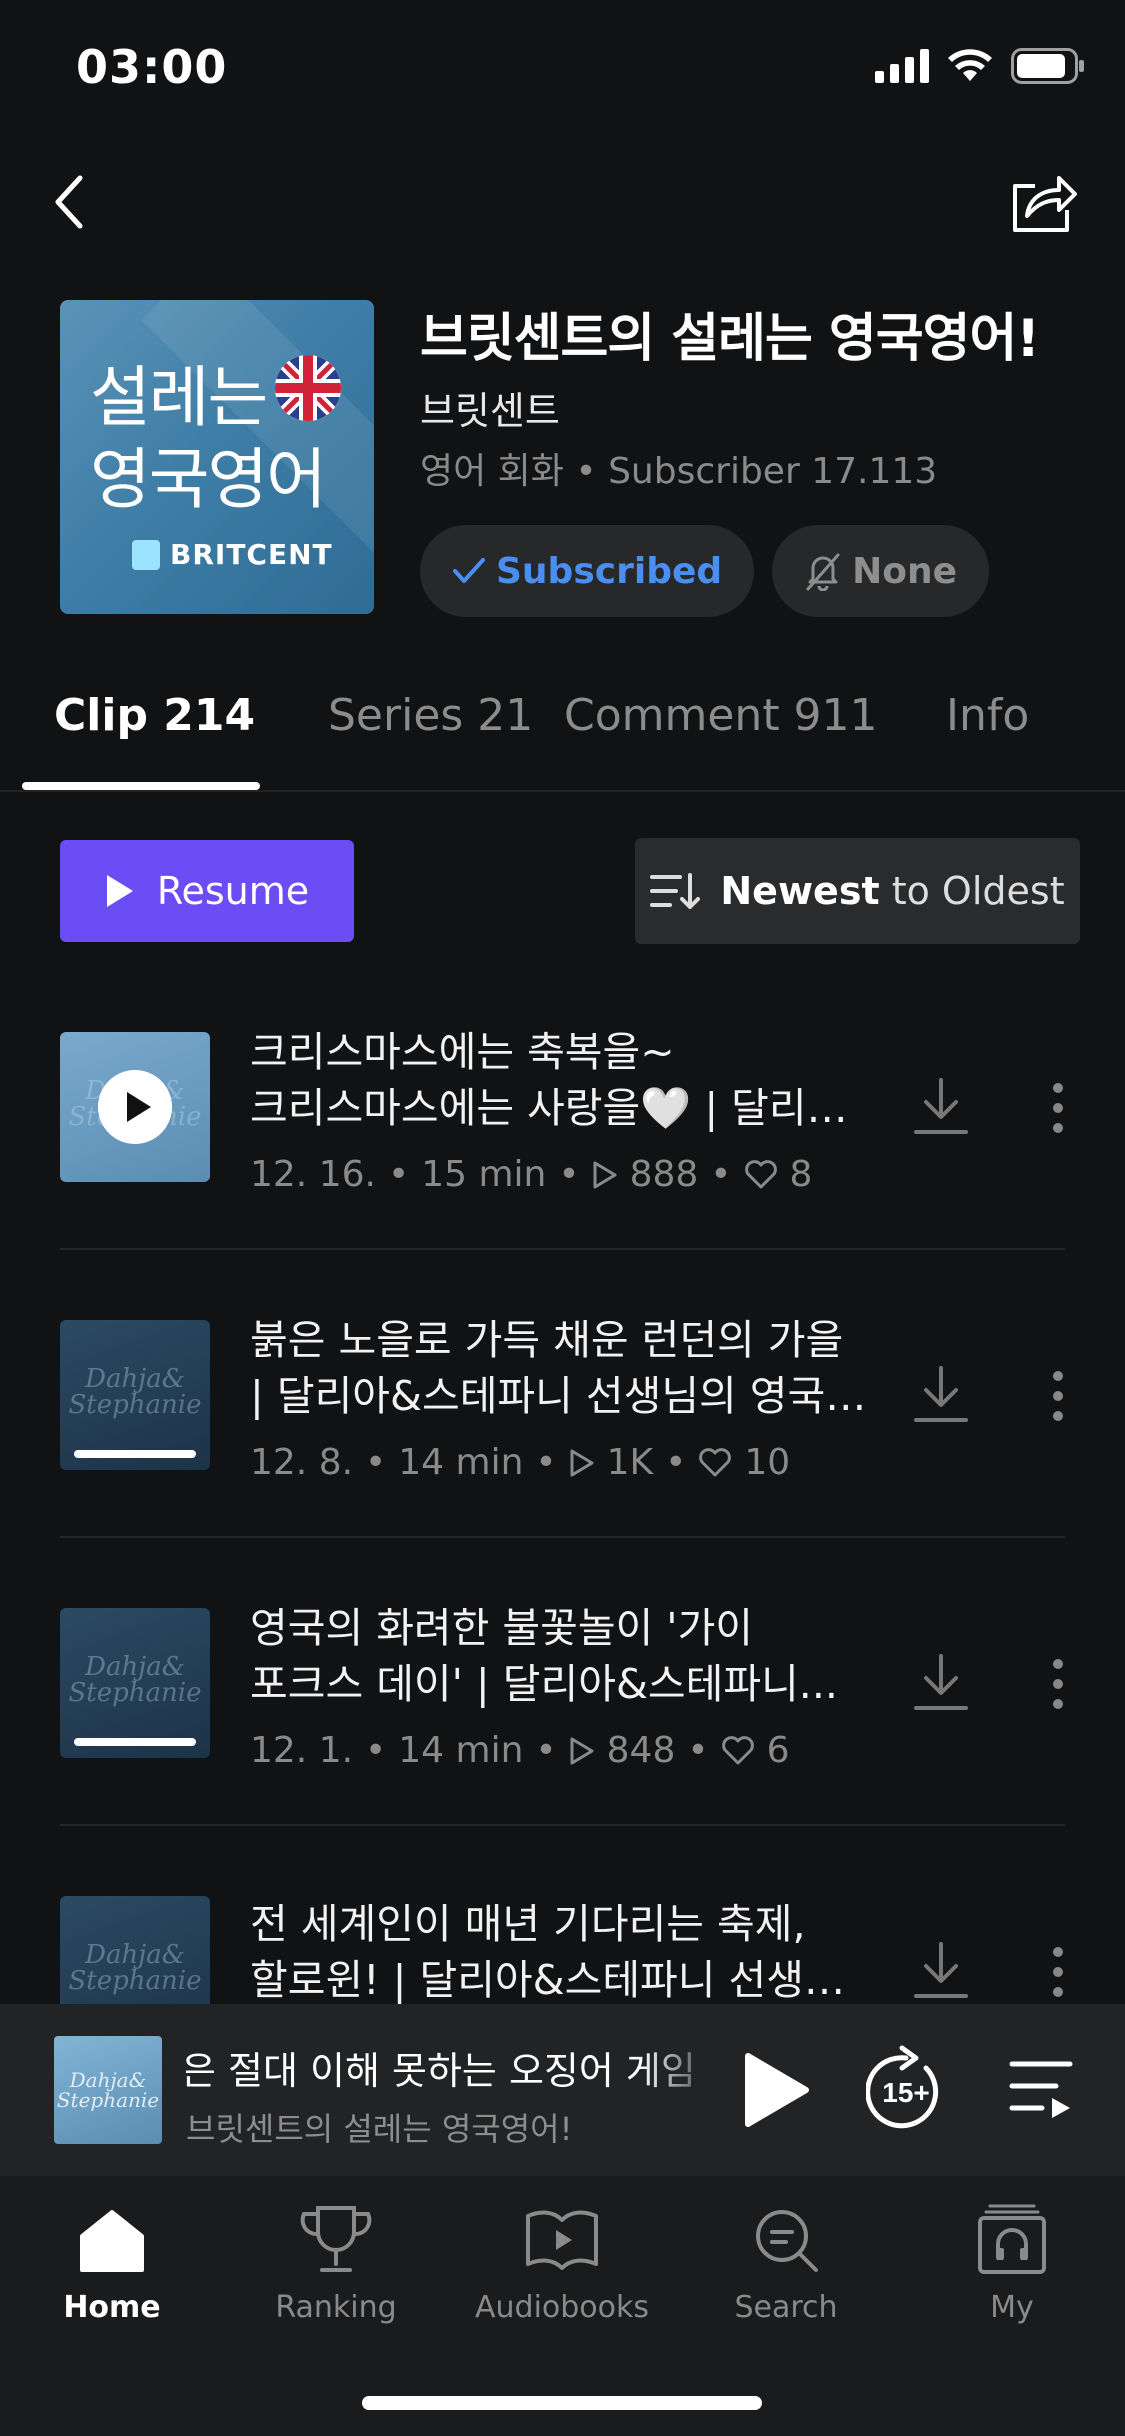 This screenshot has height=2436, width=1125. I want to click on sort-label: Newest to Oldest, so click(892, 891).